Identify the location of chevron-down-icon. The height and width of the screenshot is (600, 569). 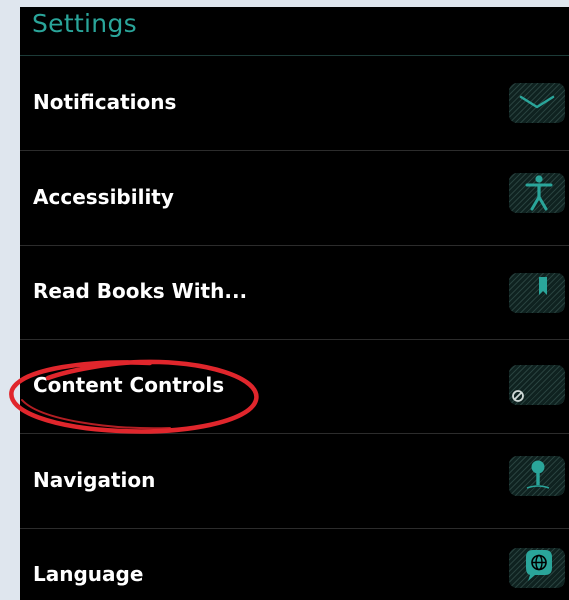
(537, 103).